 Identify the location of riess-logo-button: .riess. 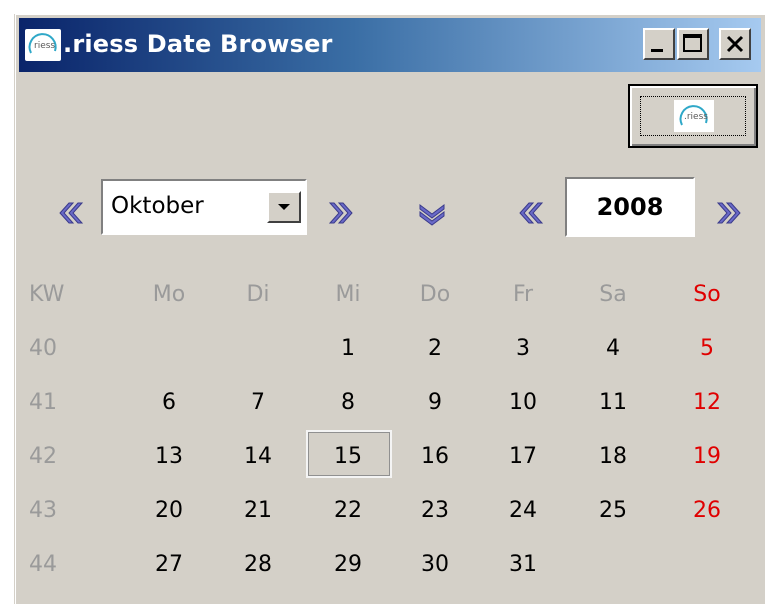
(693, 116).